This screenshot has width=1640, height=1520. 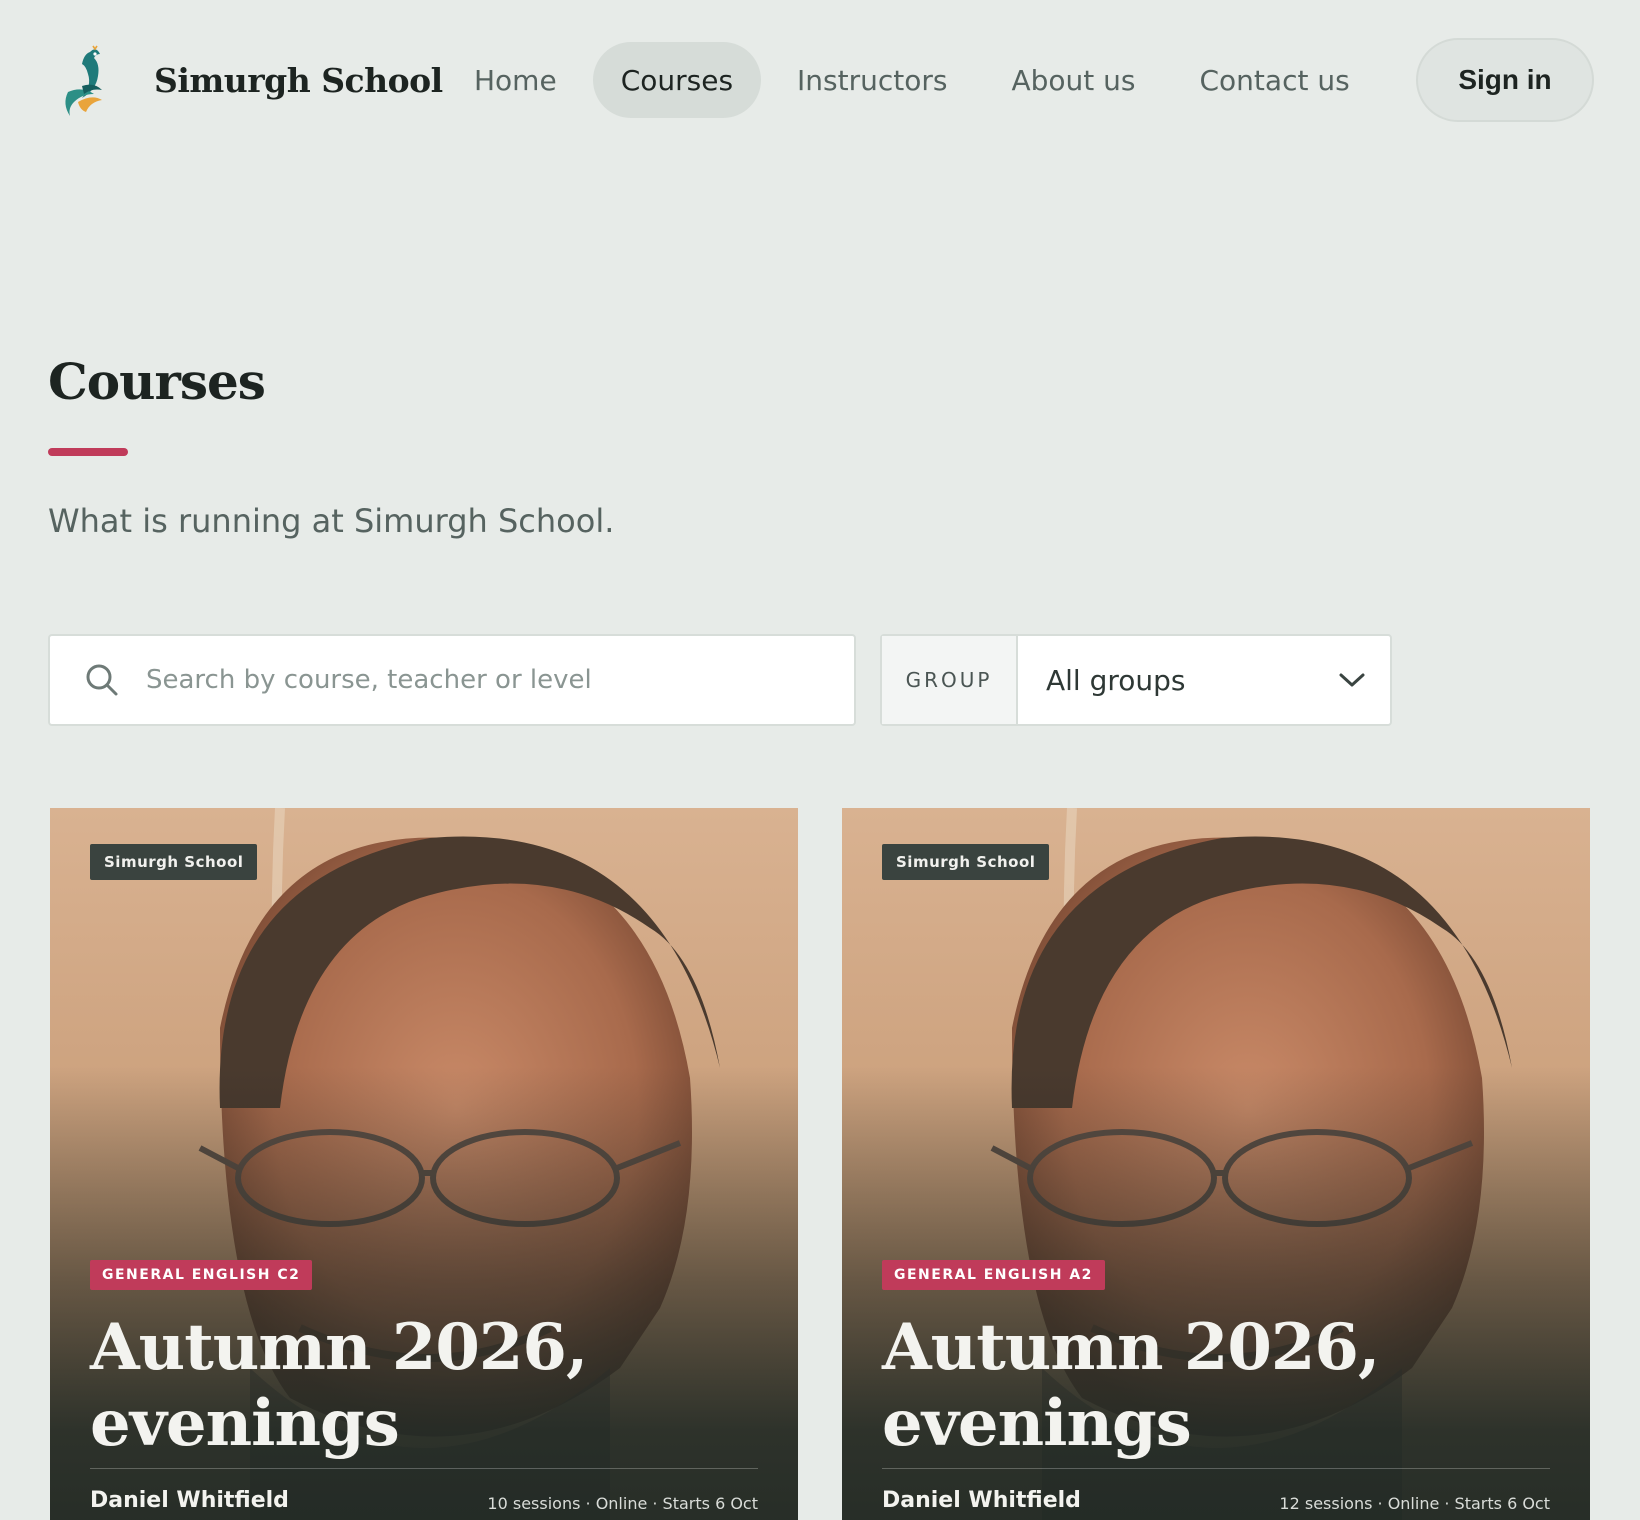 I want to click on card-level-tag: GENERAL ENGLISH C2, so click(x=201, y=1275).